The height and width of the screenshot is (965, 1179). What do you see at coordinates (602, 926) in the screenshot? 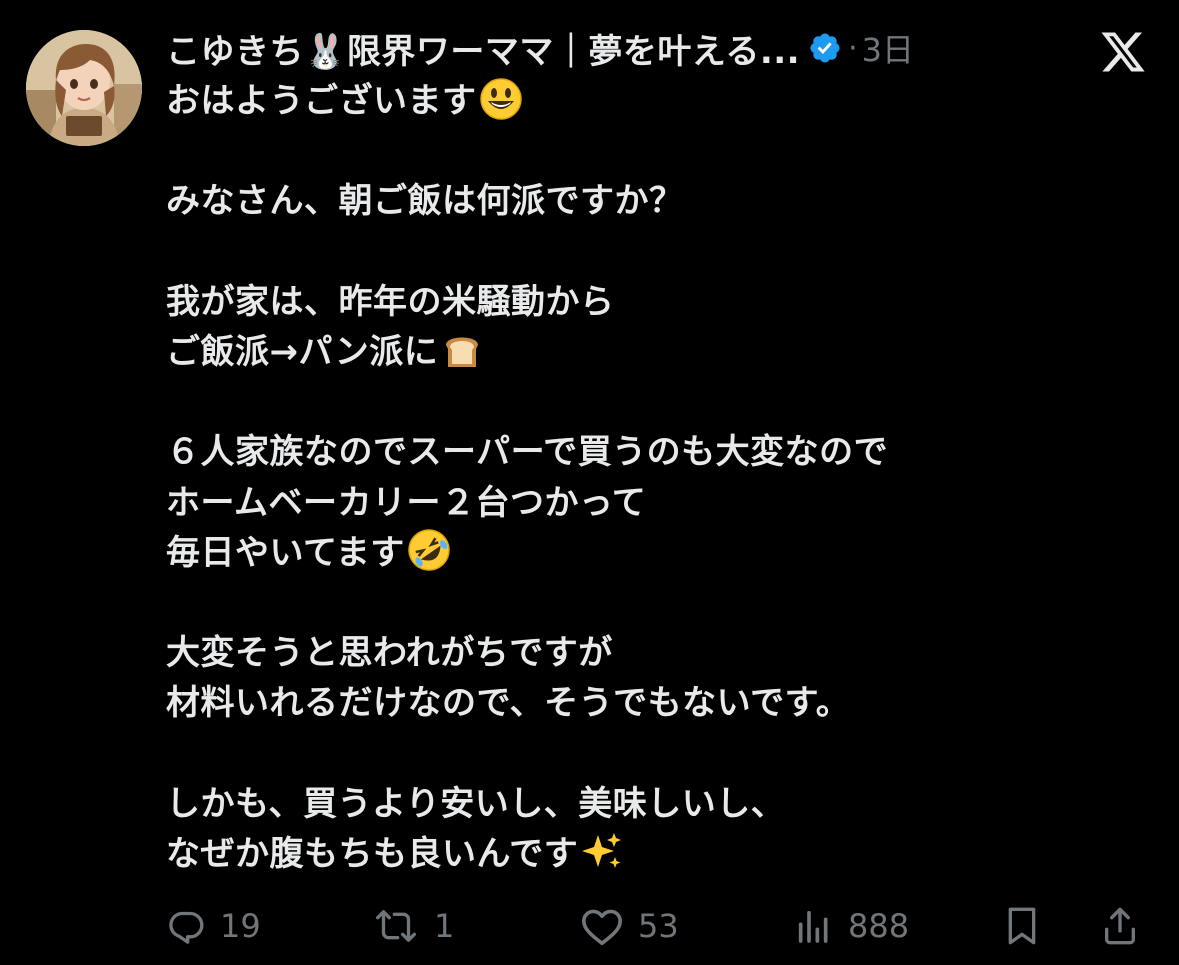
I see `heart-icon` at bounding box center [602, 926].